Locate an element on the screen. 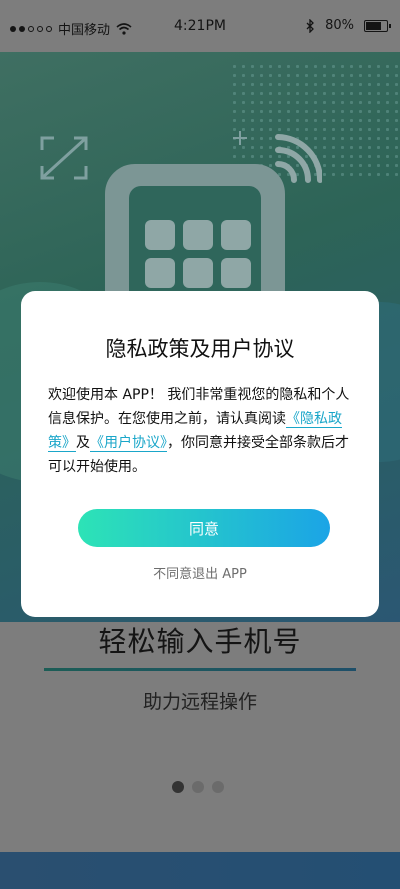 The width and height of the screenshot is (400, 889). dialog-text-connector: 及 is located at coordinates (83, 443).